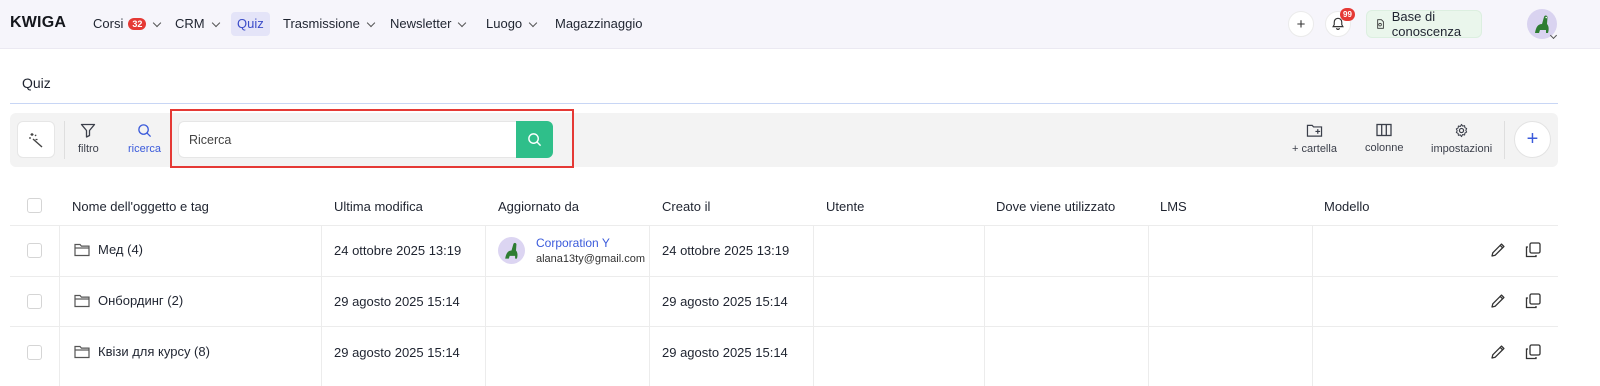 The image size is (1600, 386). I want to click on nav-label: Magazzinaggio, so click(599, 23).